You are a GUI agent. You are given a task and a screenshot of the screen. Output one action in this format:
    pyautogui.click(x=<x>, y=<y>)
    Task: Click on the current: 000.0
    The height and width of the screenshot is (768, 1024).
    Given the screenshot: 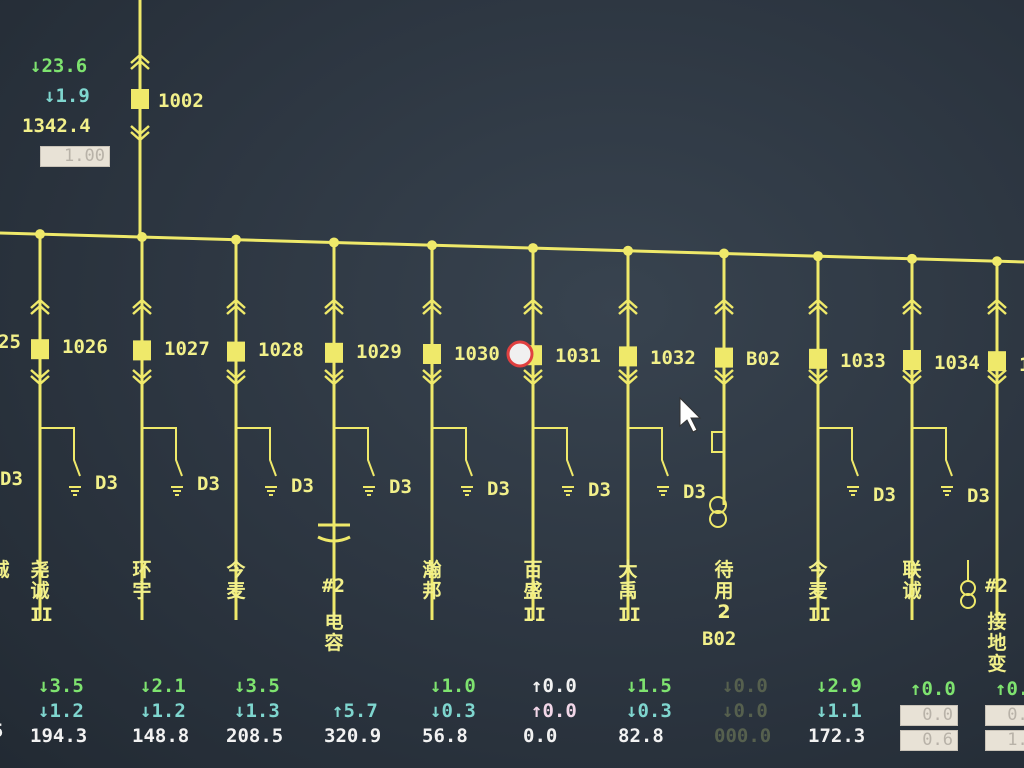 What is the action you would take?
    pyautogui.click(x=743, y=736)
    